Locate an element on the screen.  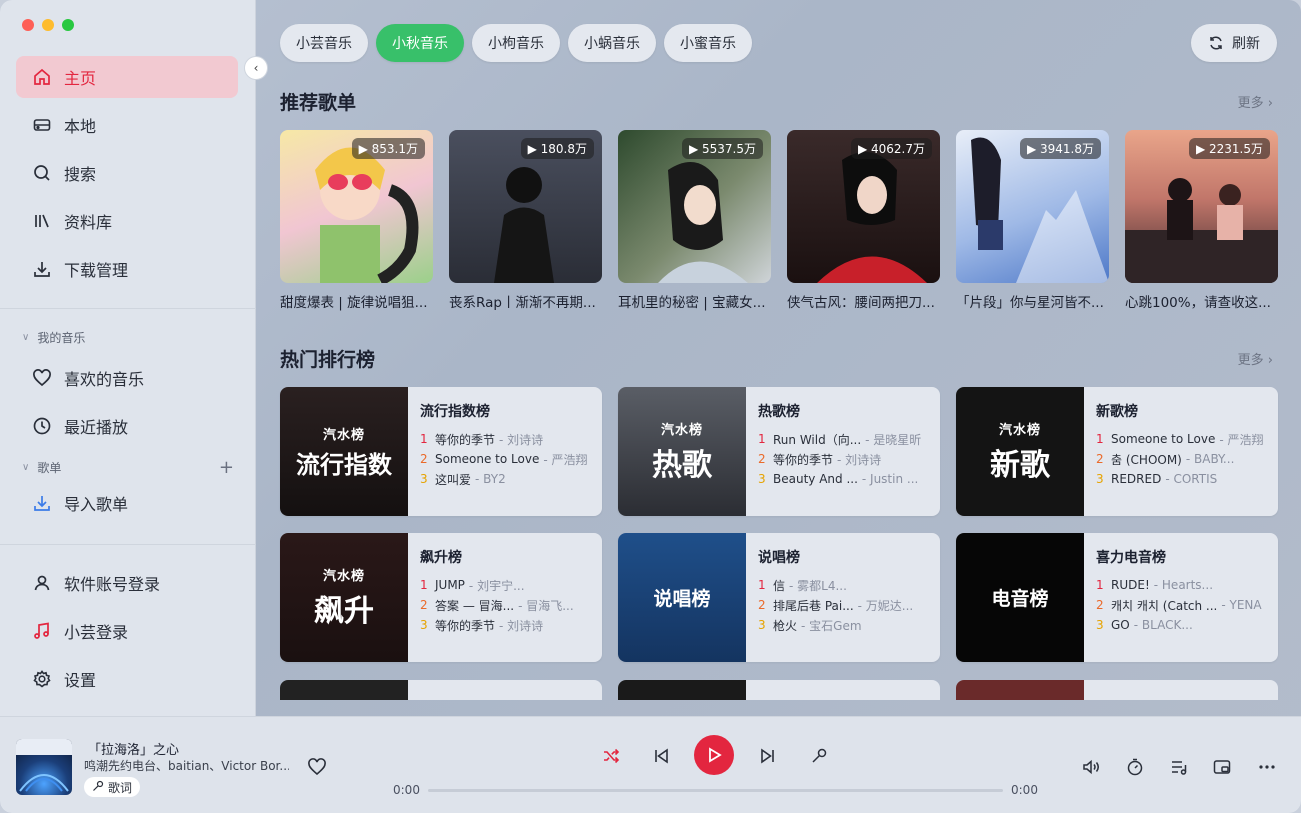
nav-item-recent: 最近播放 is located at coordinates (127, 426).